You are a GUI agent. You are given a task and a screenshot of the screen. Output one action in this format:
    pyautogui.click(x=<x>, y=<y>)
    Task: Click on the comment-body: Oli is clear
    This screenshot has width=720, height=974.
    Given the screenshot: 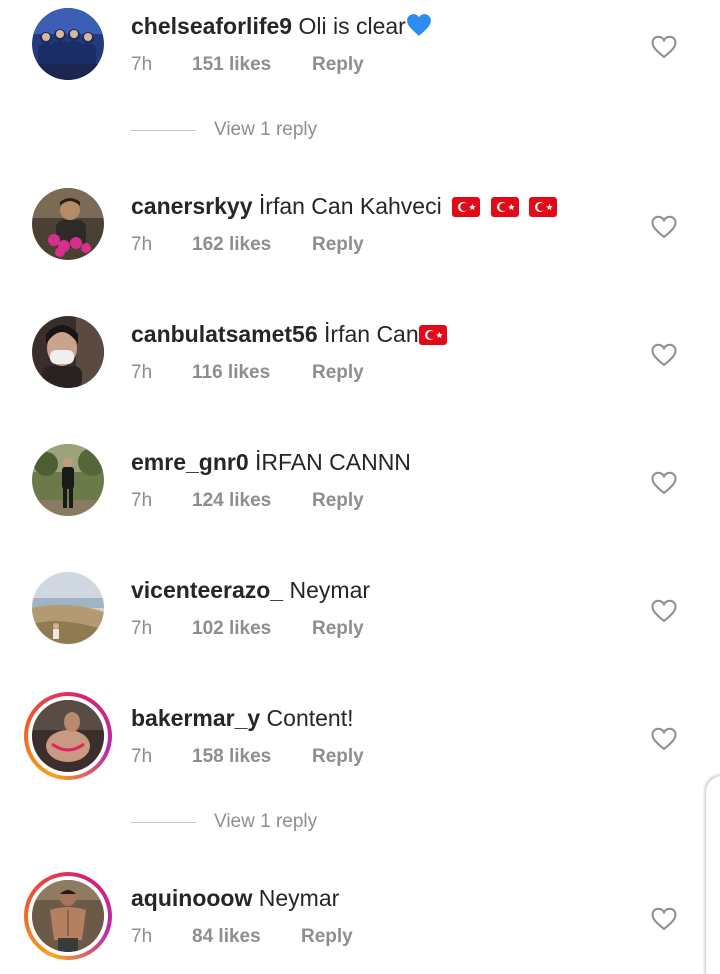 What is the action you would take?
    pyautogui.click(x=352, y=26)
    